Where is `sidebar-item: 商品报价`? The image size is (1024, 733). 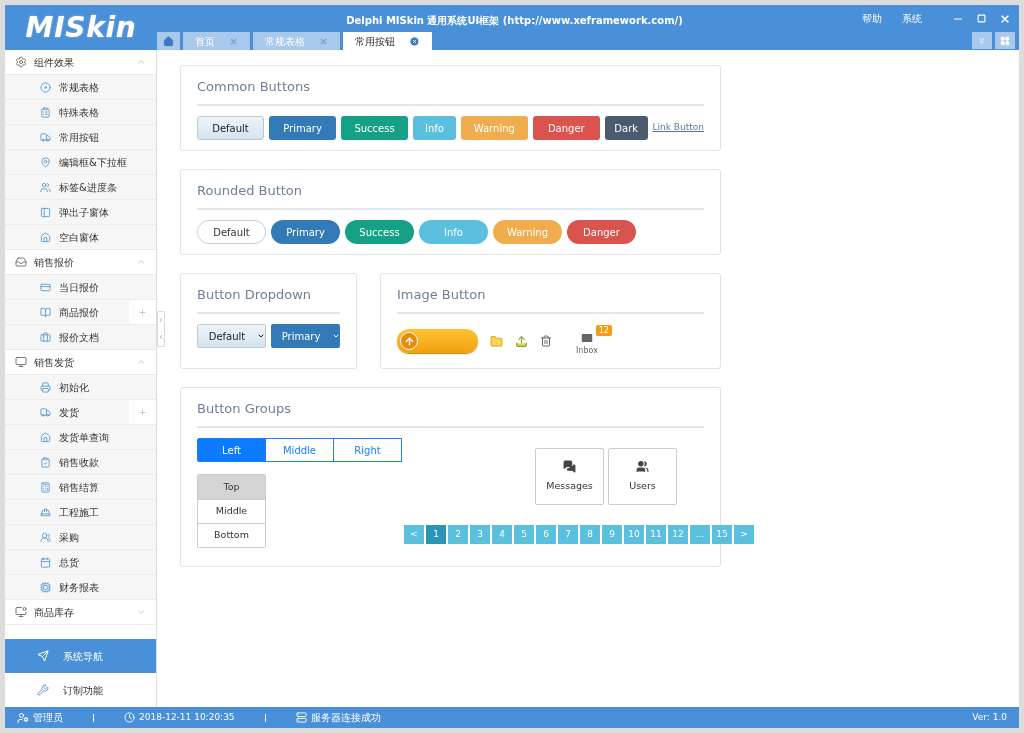 sidebar-item: 商品报价 is located at coordinates (80, 312).